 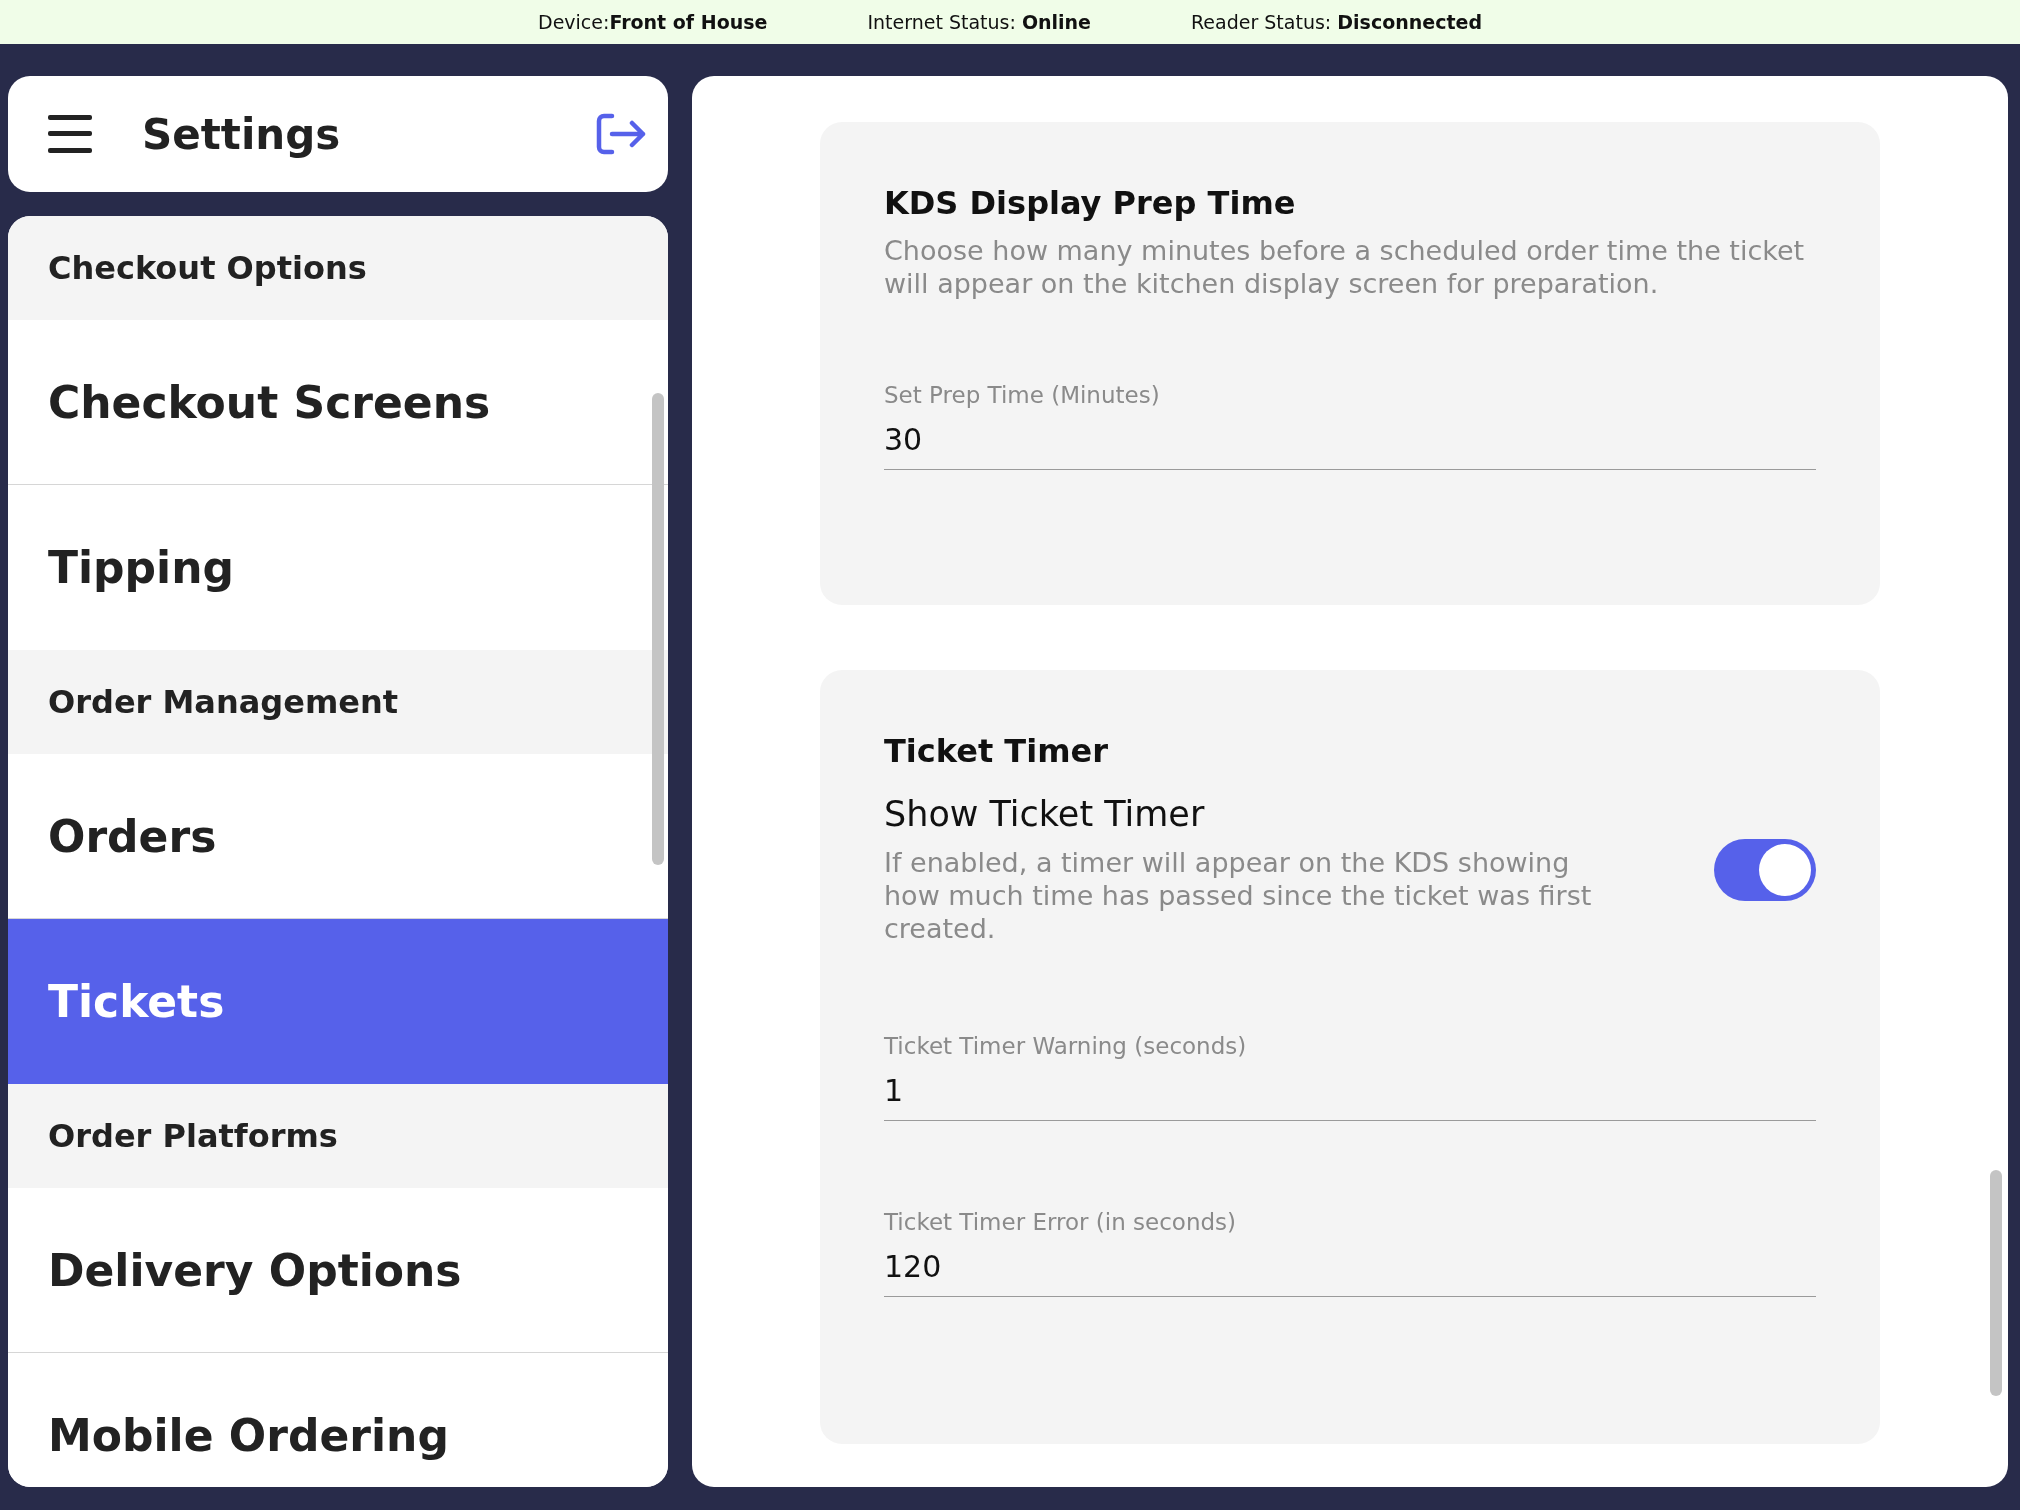 I want to click on menu-item: Tickets, so click(x=338, y=1001).